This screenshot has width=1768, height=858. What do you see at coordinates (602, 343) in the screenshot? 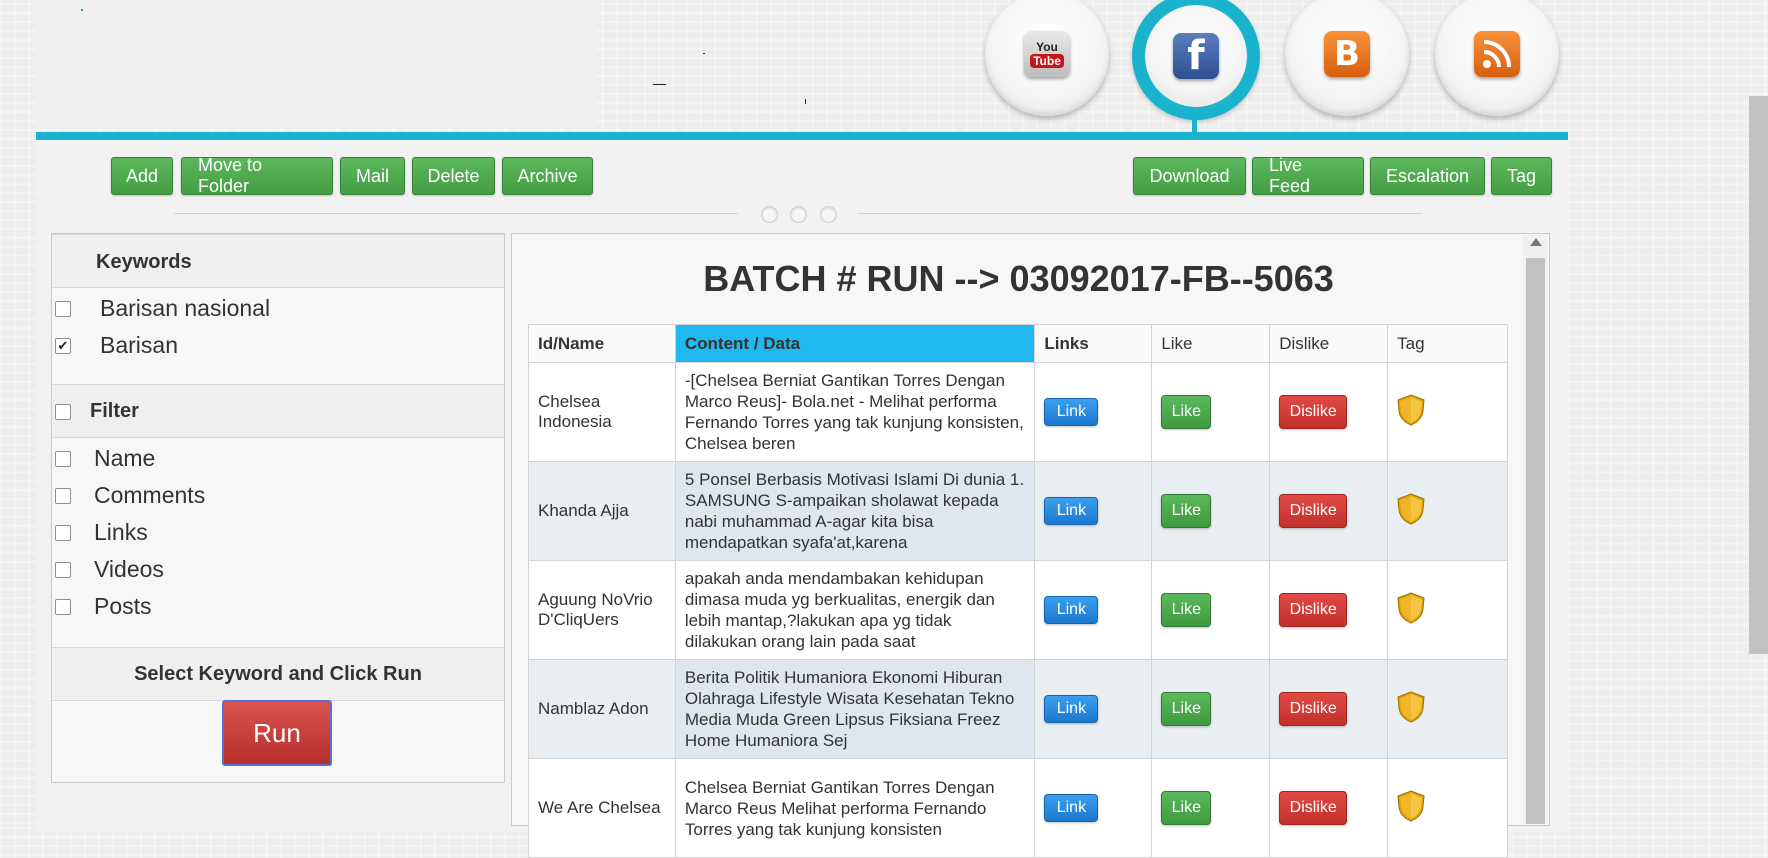
I see `column-header-id: Id/Name` at bounding box center [602, 343].